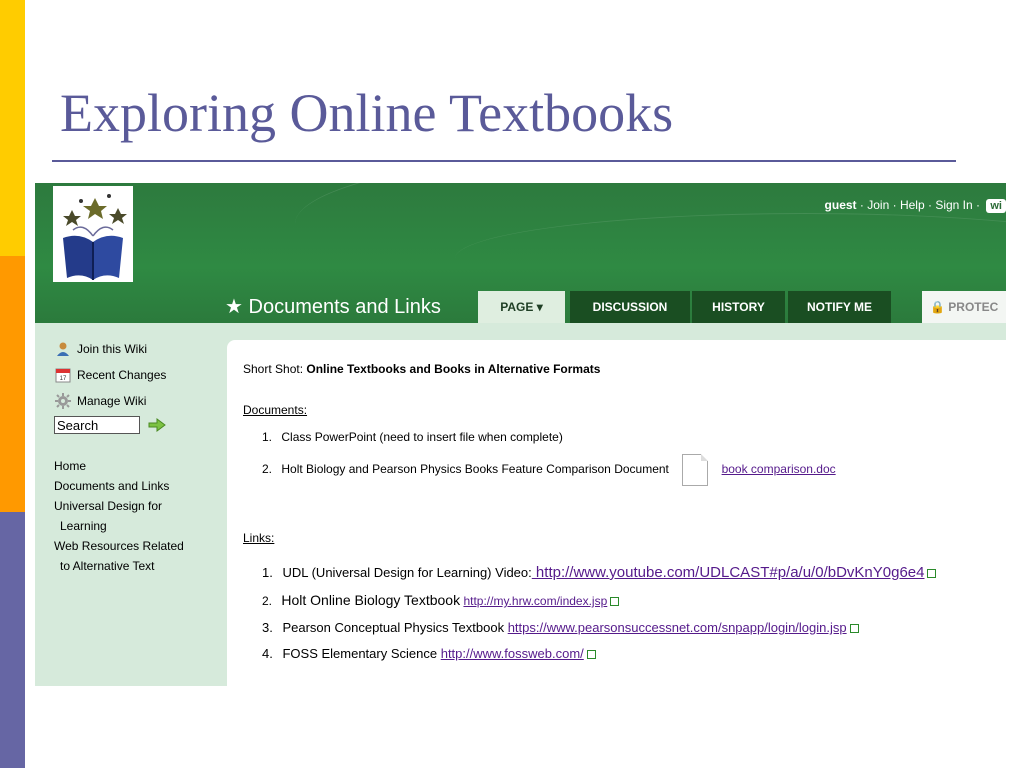 This screenshot has height=768, width=1024. I want to click on nav-documents-and-links: Documents and Links, so click(119, 486).